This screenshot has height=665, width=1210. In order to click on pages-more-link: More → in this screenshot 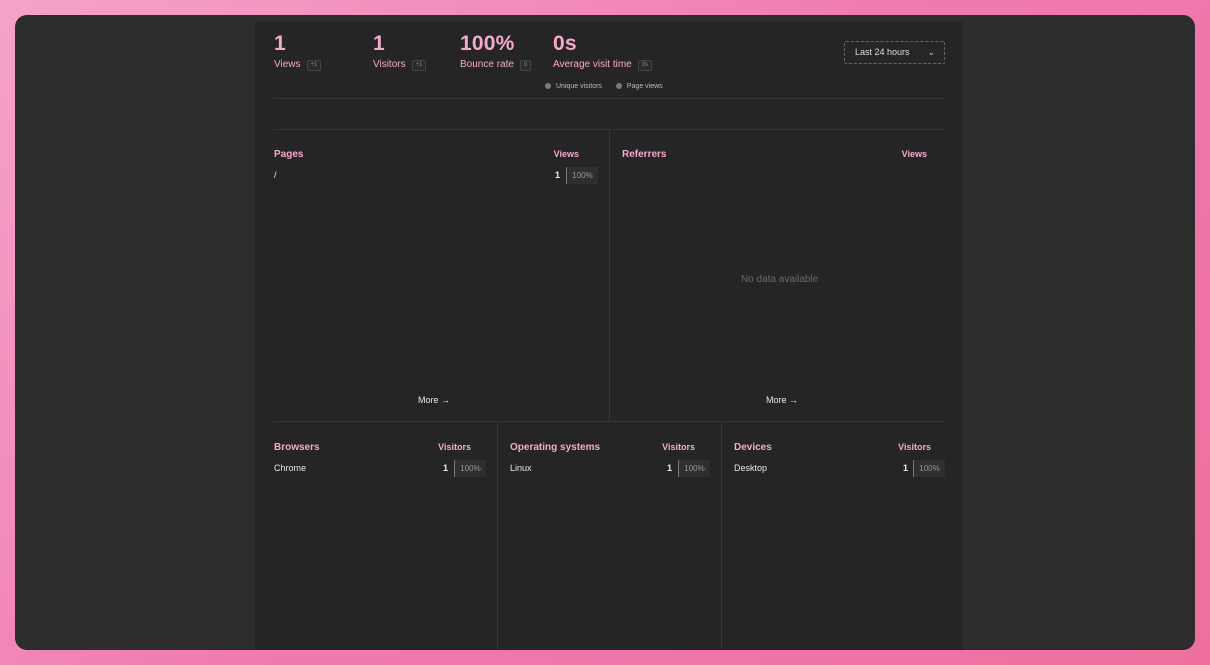, I will do `click(434, 400)`.